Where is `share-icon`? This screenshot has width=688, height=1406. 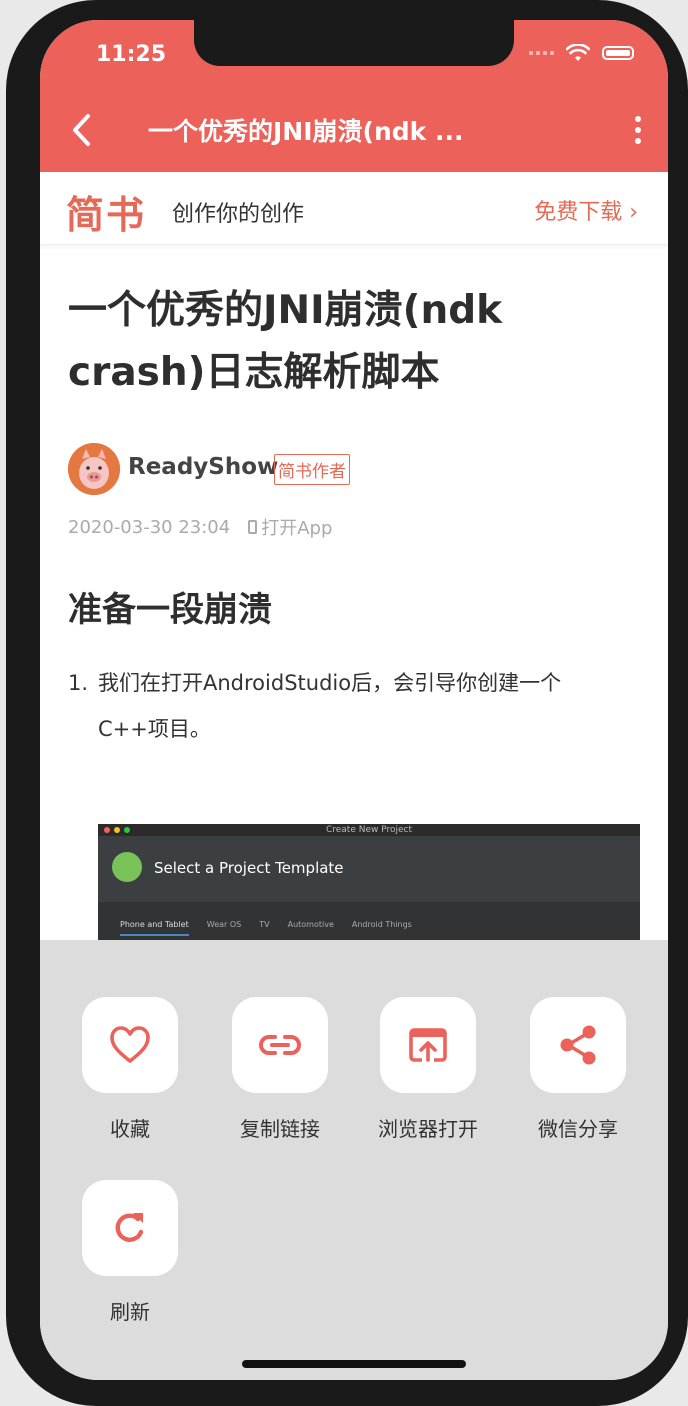 share-icon is located at coordinates (578, 1045).